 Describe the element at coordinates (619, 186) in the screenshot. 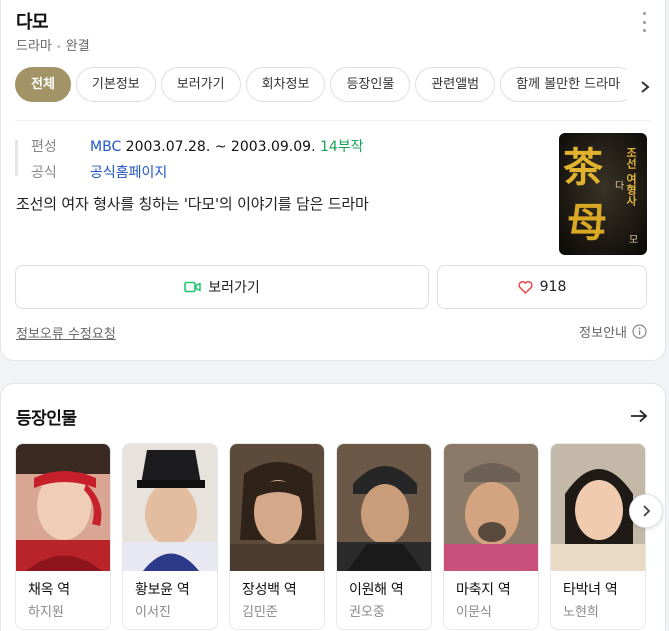

I see `poster-small-da: 다` at that location.